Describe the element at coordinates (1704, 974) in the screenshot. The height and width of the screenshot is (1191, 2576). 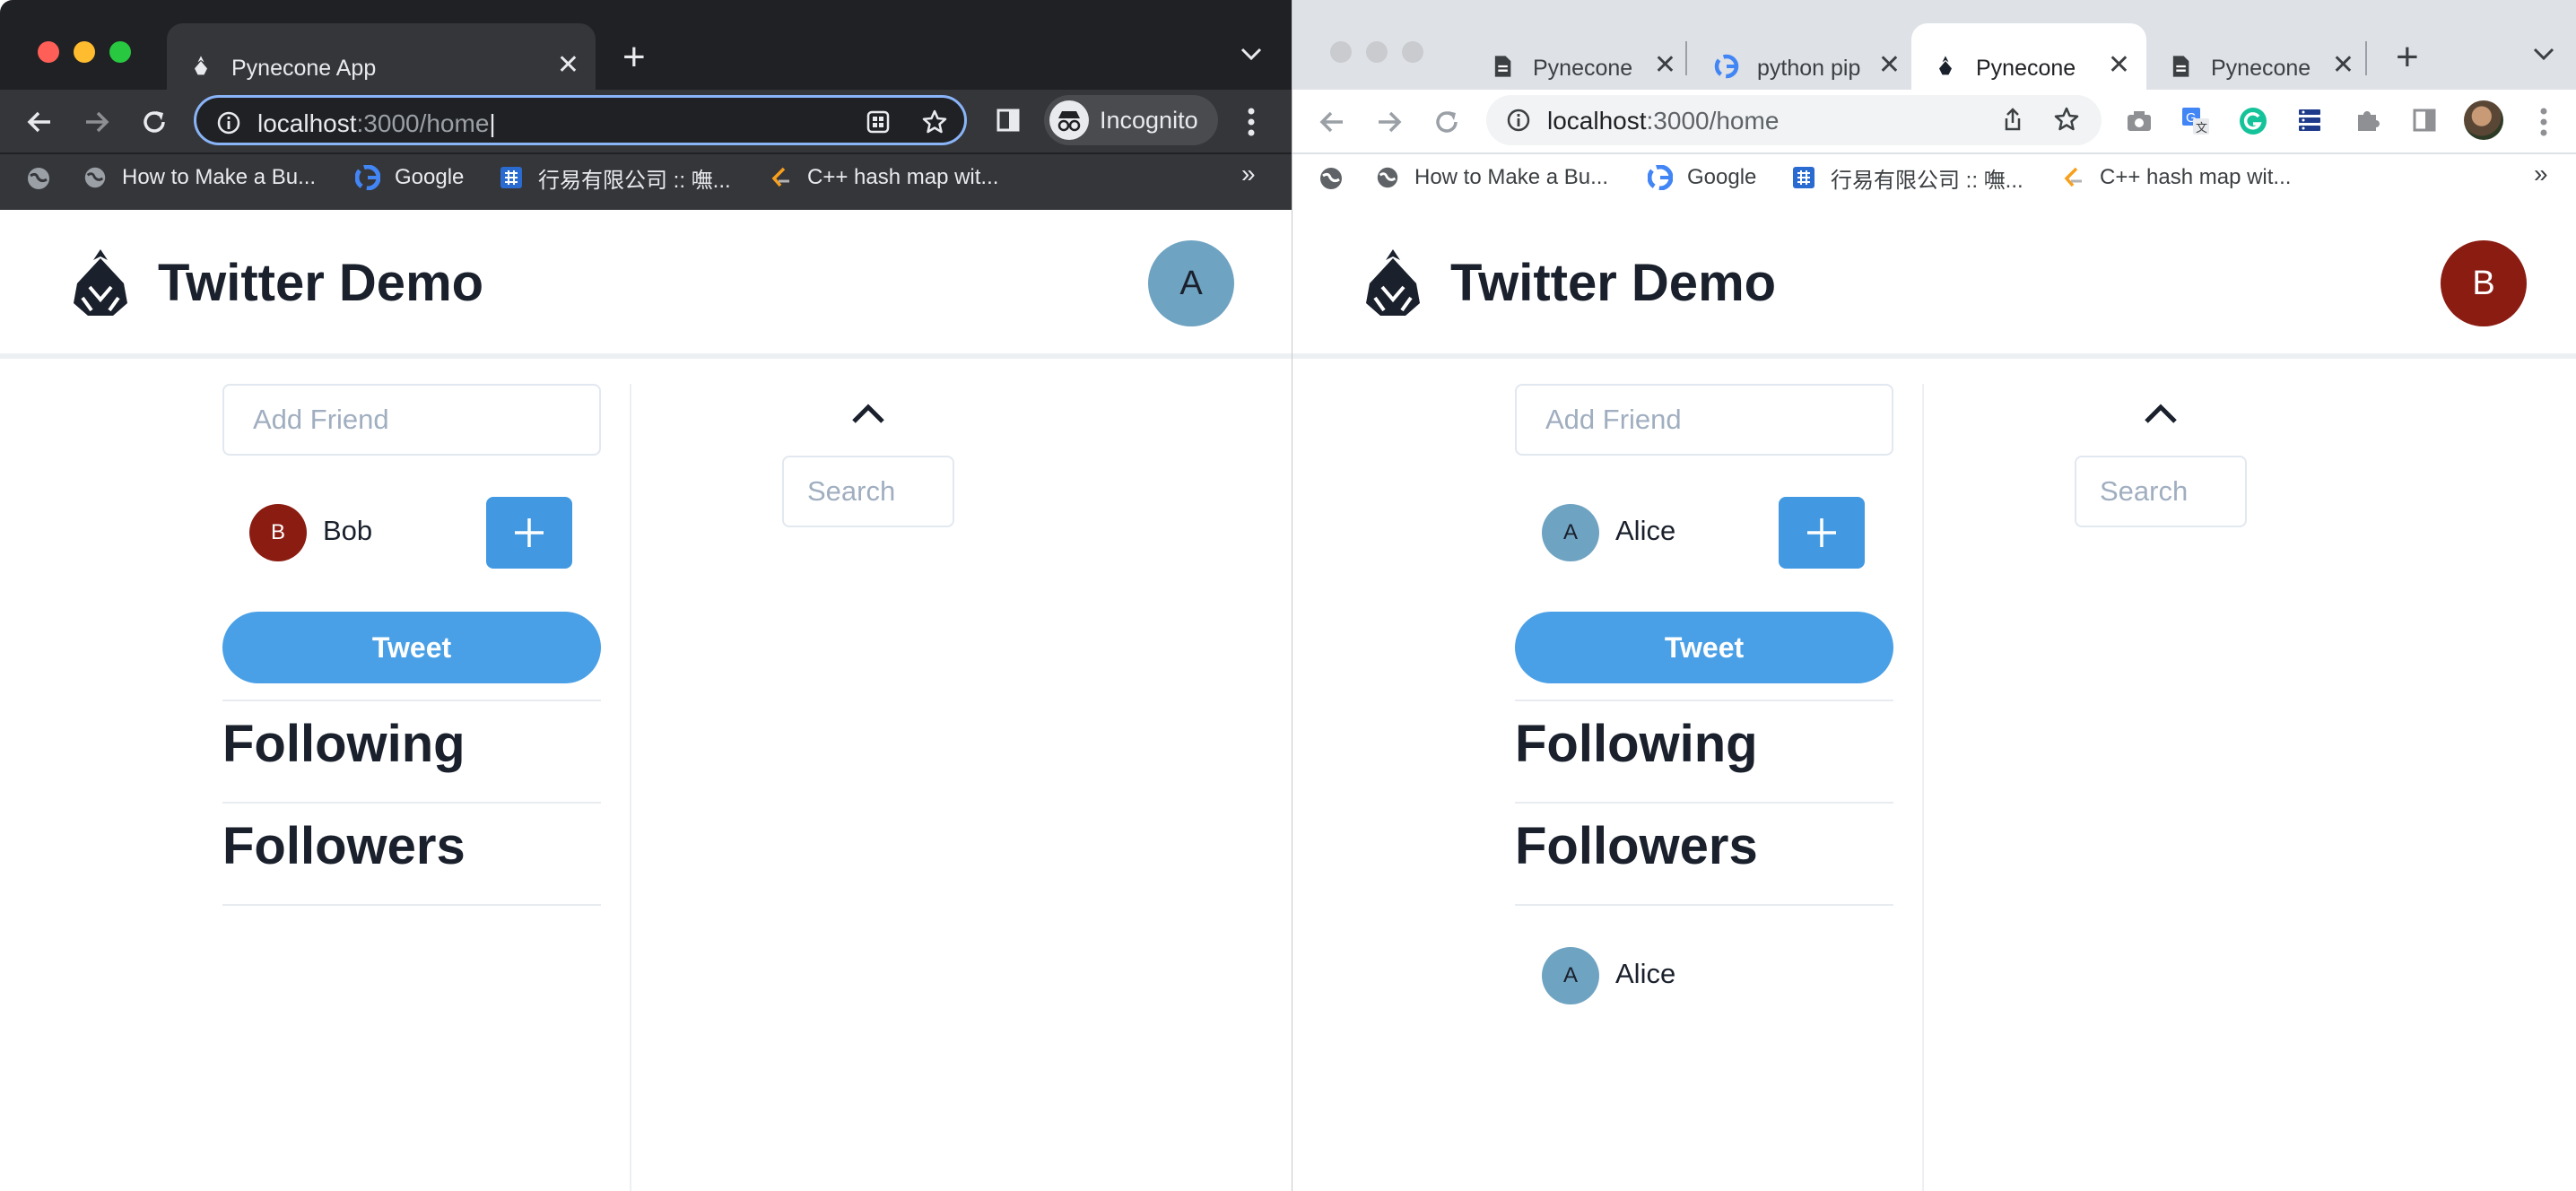
I see `follower-row: A Alice` at that location.